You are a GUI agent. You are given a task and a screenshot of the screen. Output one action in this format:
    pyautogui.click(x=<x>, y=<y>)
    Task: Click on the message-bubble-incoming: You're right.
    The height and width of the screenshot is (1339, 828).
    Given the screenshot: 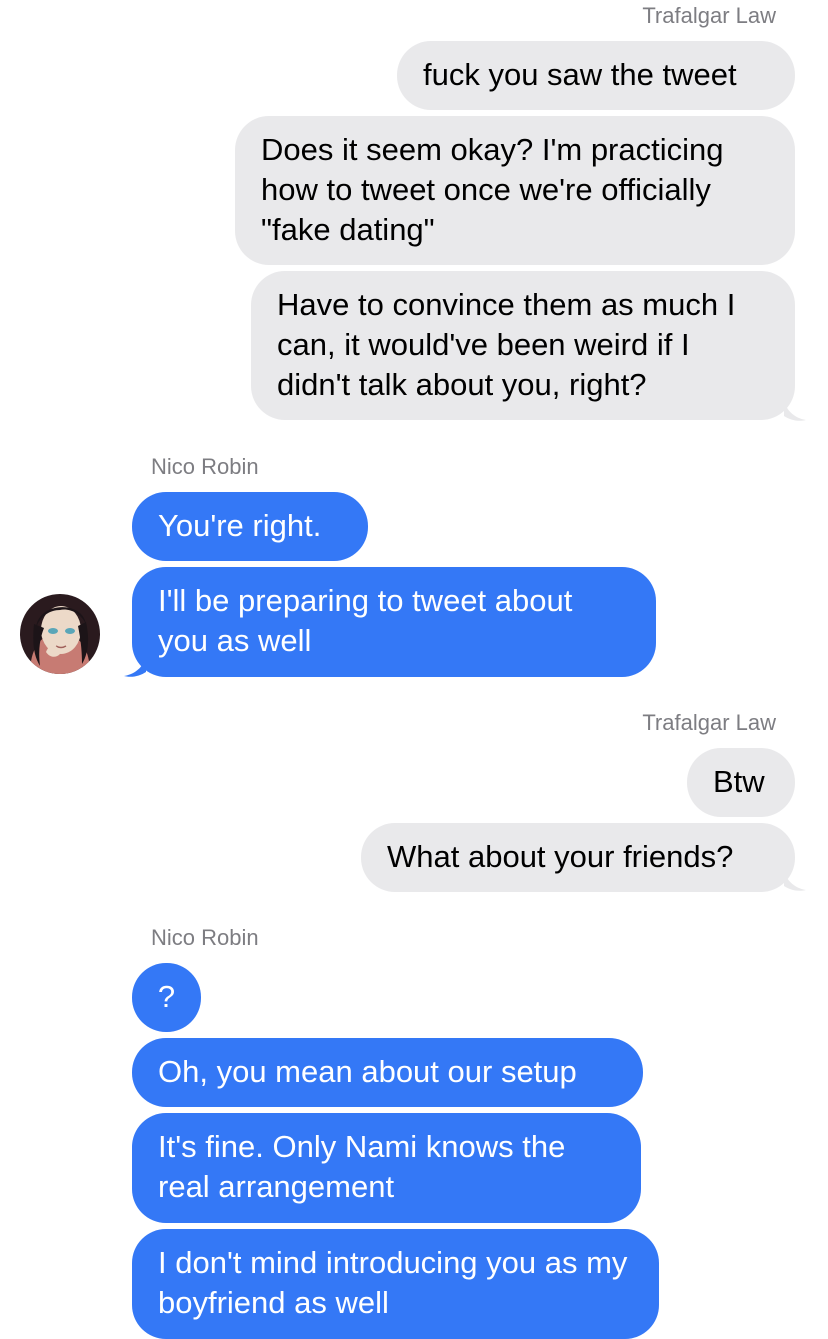 What is the action you would take?
    pyautogui.click(x=250, y=526)
    